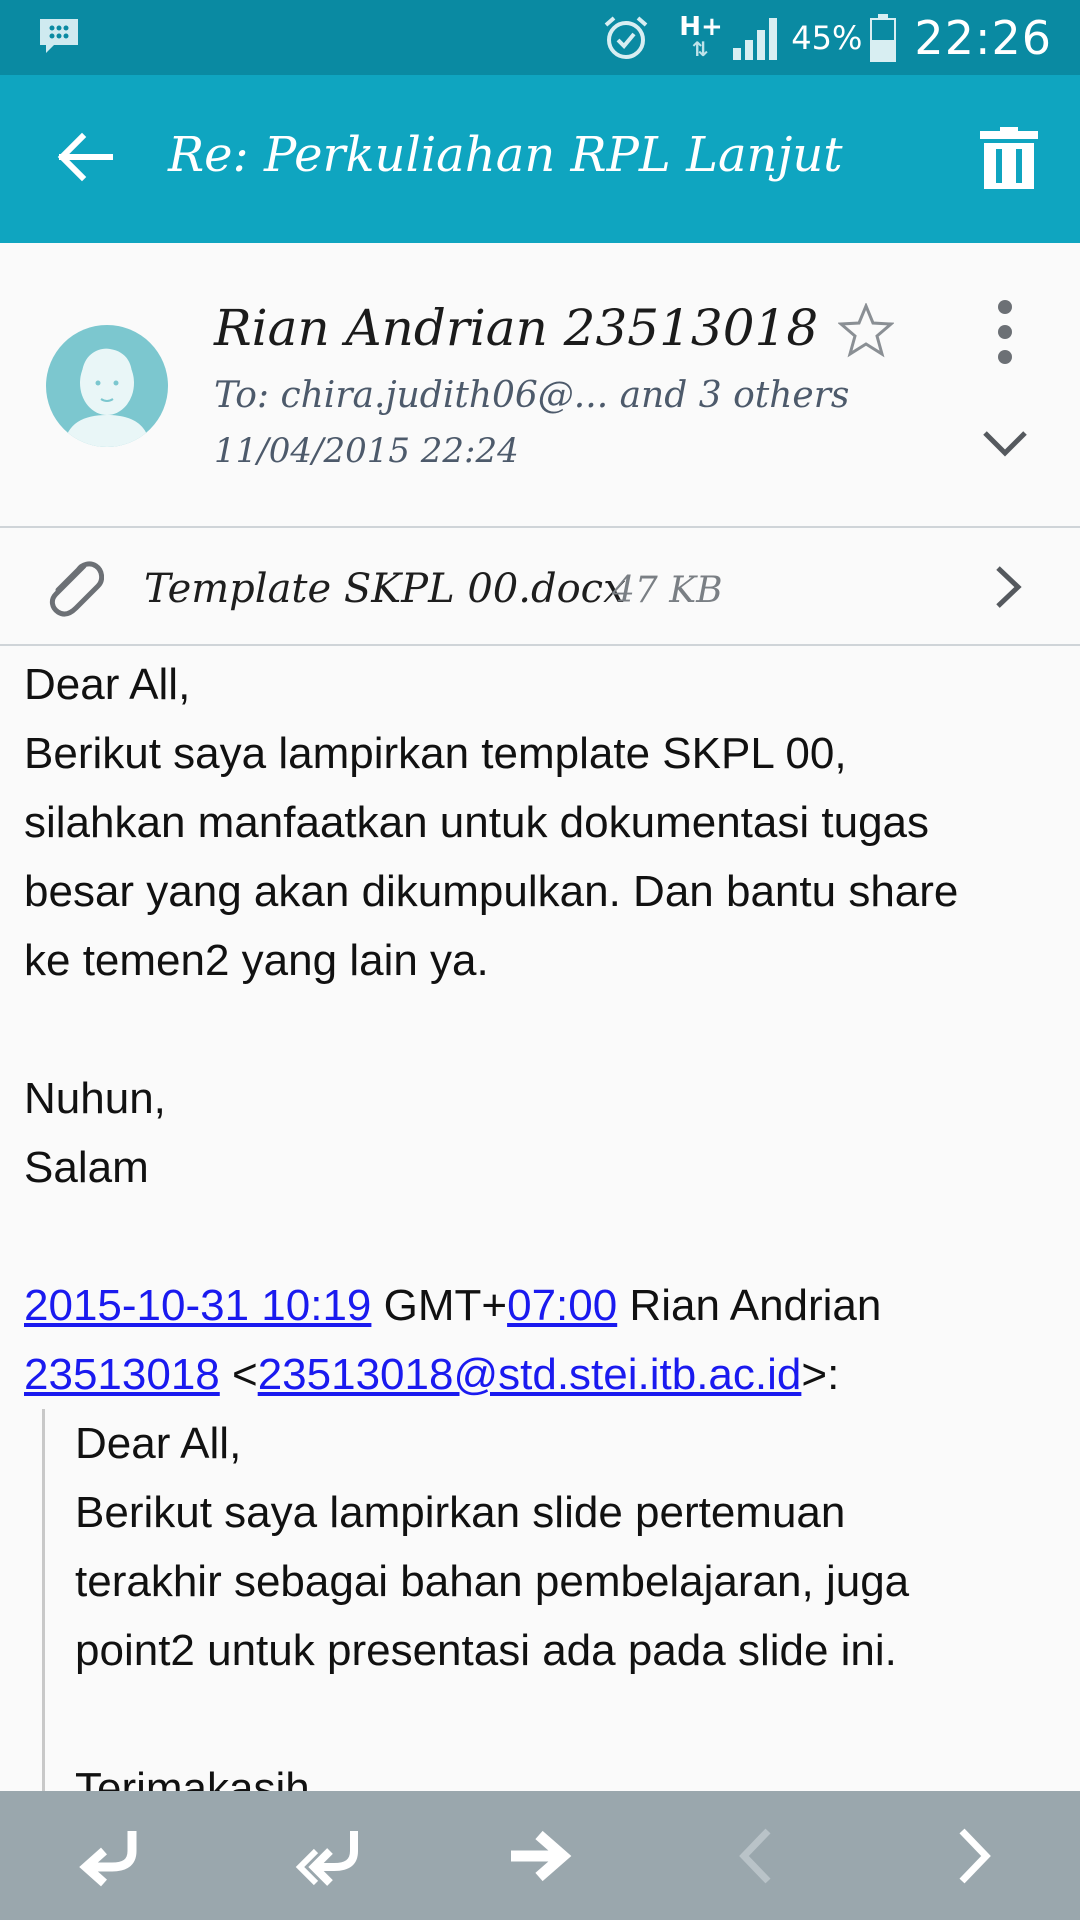  I want to click on quote-attribution-line2: 23513018 <23513018@std.stei.itb.ac.id>:, so click(544, 1374).